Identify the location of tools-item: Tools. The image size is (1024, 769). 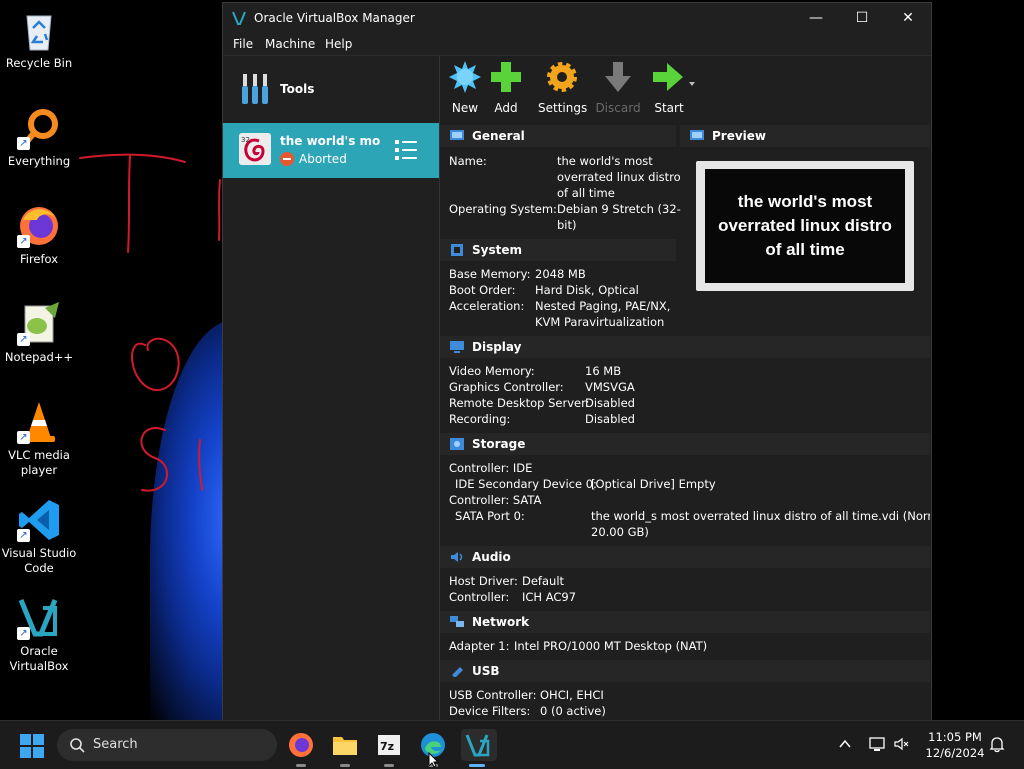
(331, 89).